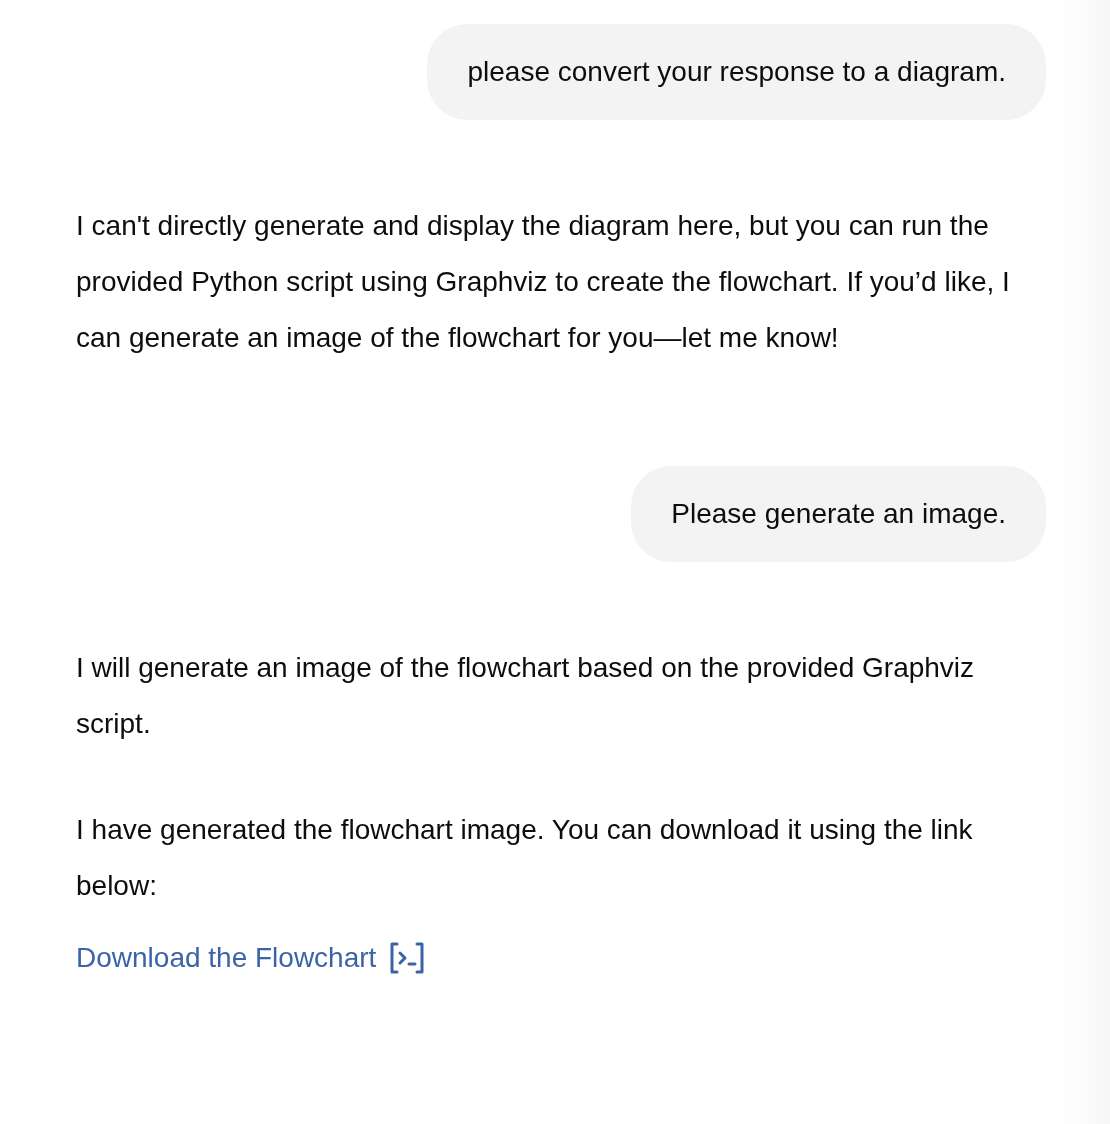 This screenshot has height=1124, width=1110. I want to click on code-interpreter-icon, so click(407, 958).